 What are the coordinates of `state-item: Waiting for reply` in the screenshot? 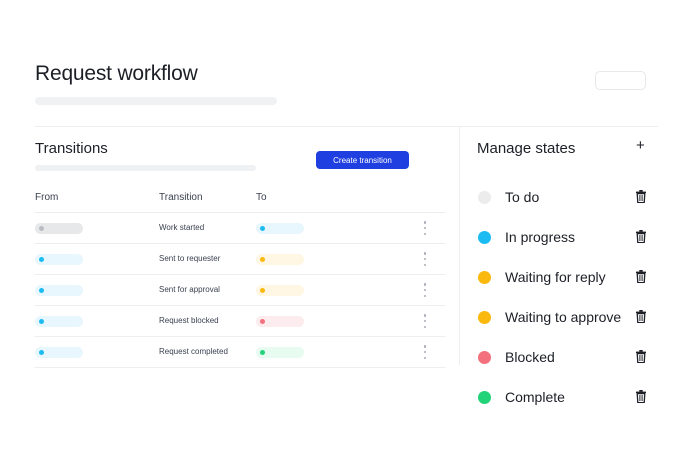 It's located at (564, 280).